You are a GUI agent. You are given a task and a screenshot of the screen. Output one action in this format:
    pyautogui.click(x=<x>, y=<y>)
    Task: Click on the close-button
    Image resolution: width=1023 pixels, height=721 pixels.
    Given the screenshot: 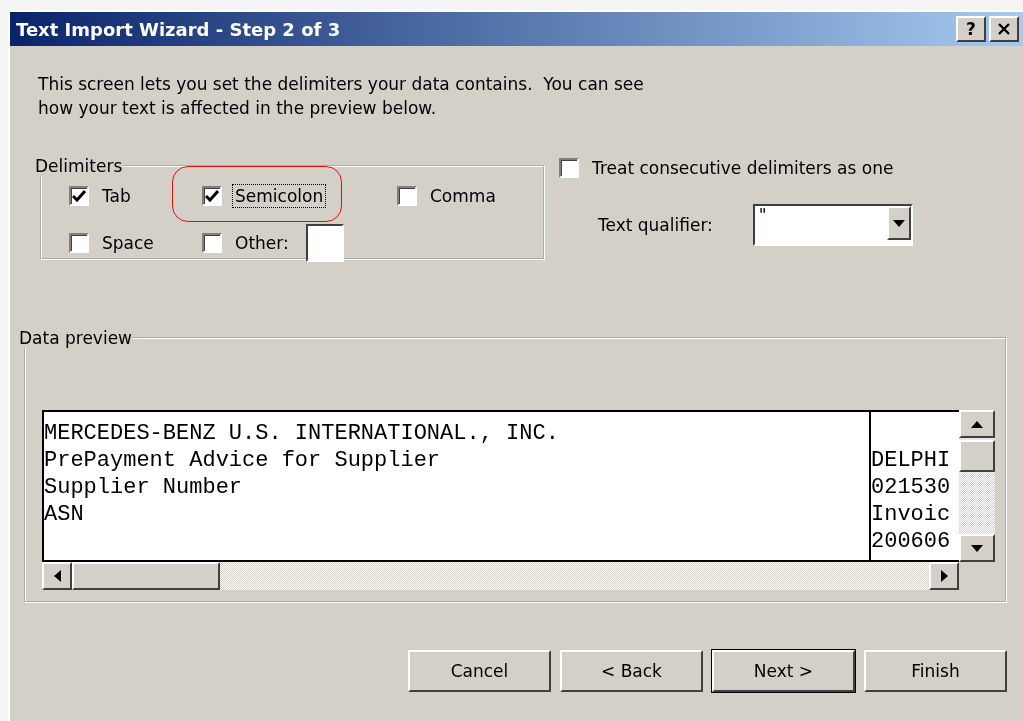 What is the action you would take?
    pyautogui.click(x=1004, y=29)
    